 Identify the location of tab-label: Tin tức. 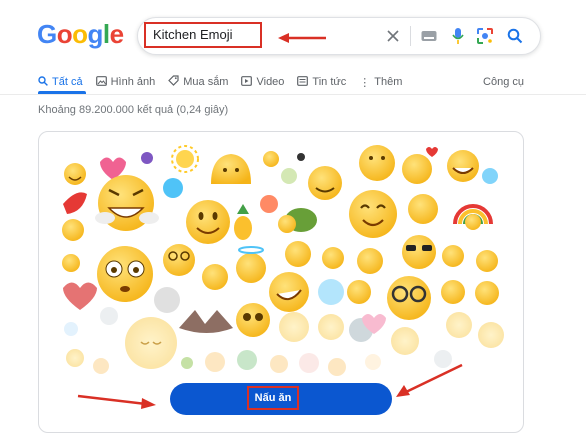
(329, 82).